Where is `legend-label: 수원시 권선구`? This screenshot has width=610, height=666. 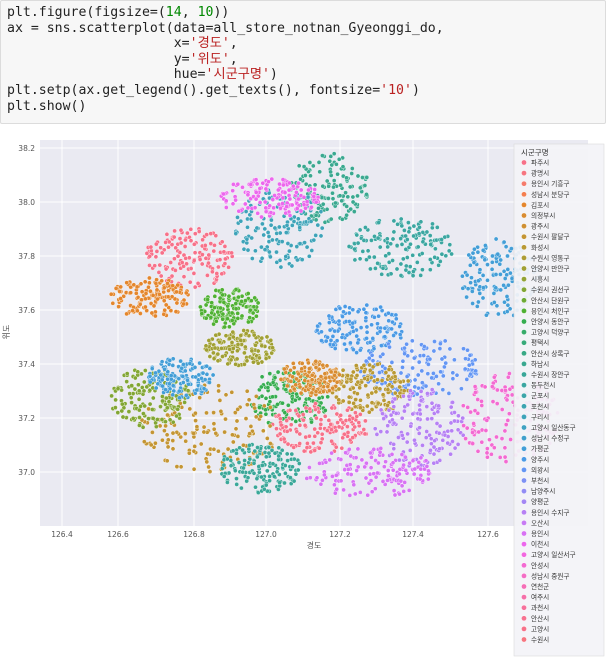 legend-label: 수원시 권선구 is located at coordinates (550, 289).